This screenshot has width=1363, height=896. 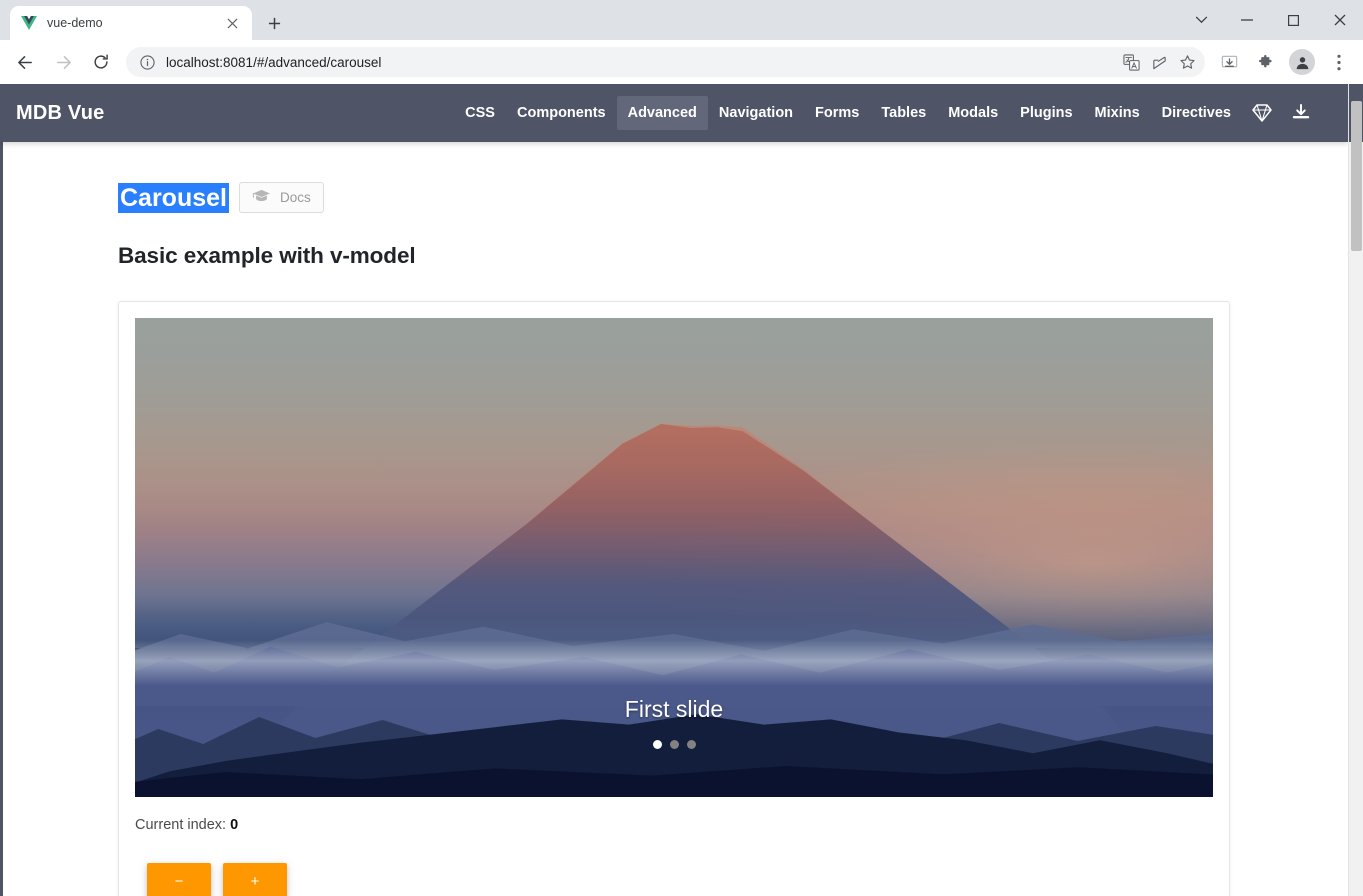 I want to click on chrome-menu-icon, so click(x=1339, y=62).